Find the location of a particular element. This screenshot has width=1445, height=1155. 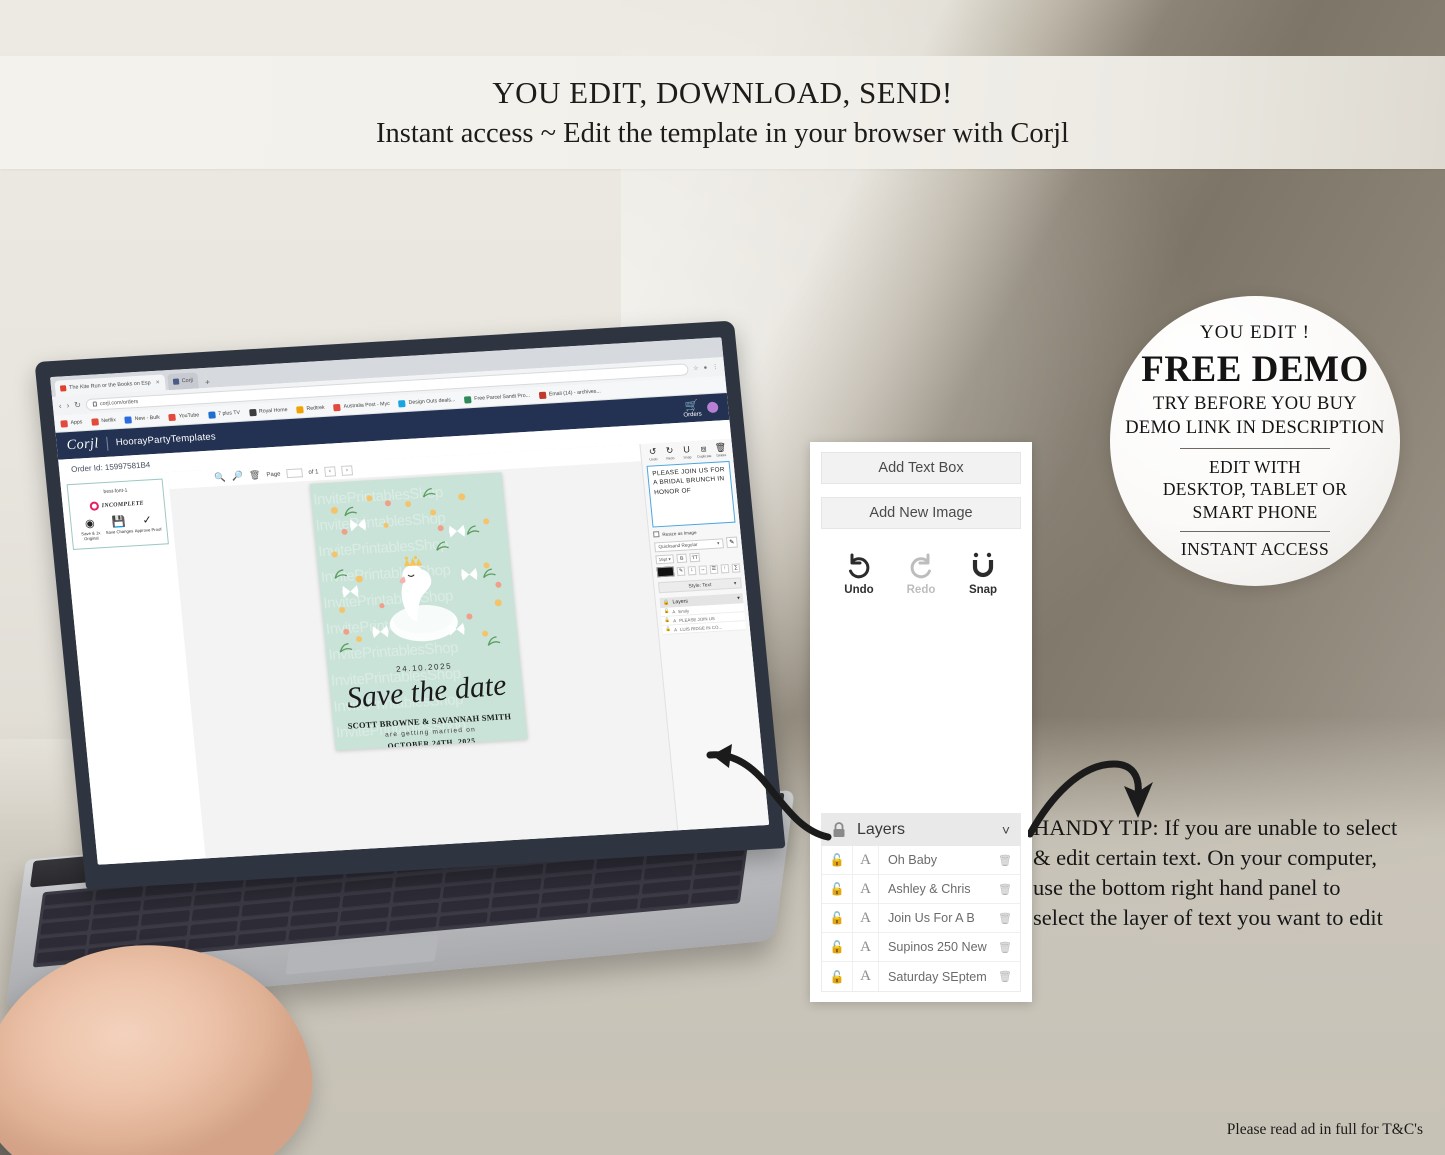

bookmark-item: YouTube is located at coordinates (184, 416).